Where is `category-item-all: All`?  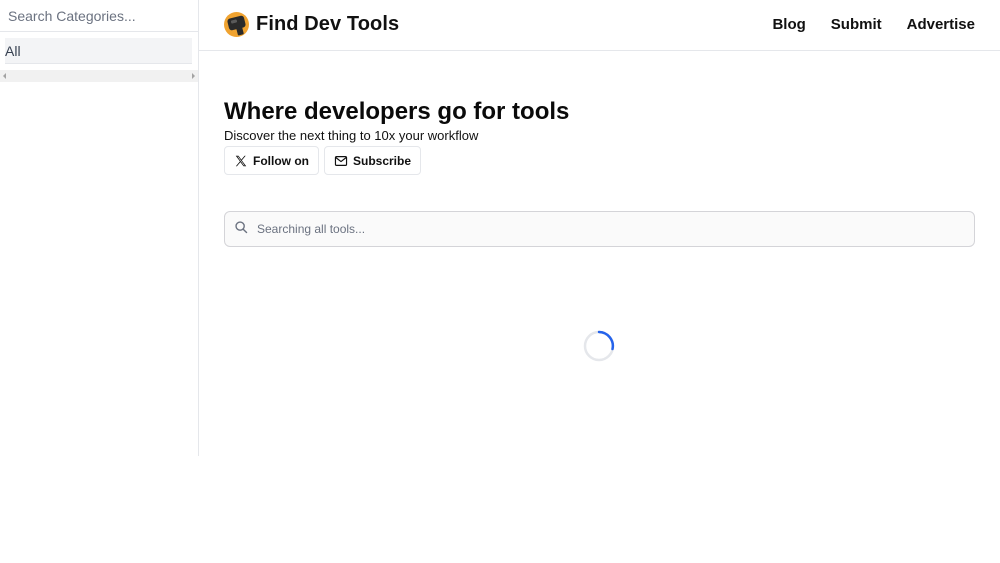 category-item-all: All is located at coordinates (98, 51).